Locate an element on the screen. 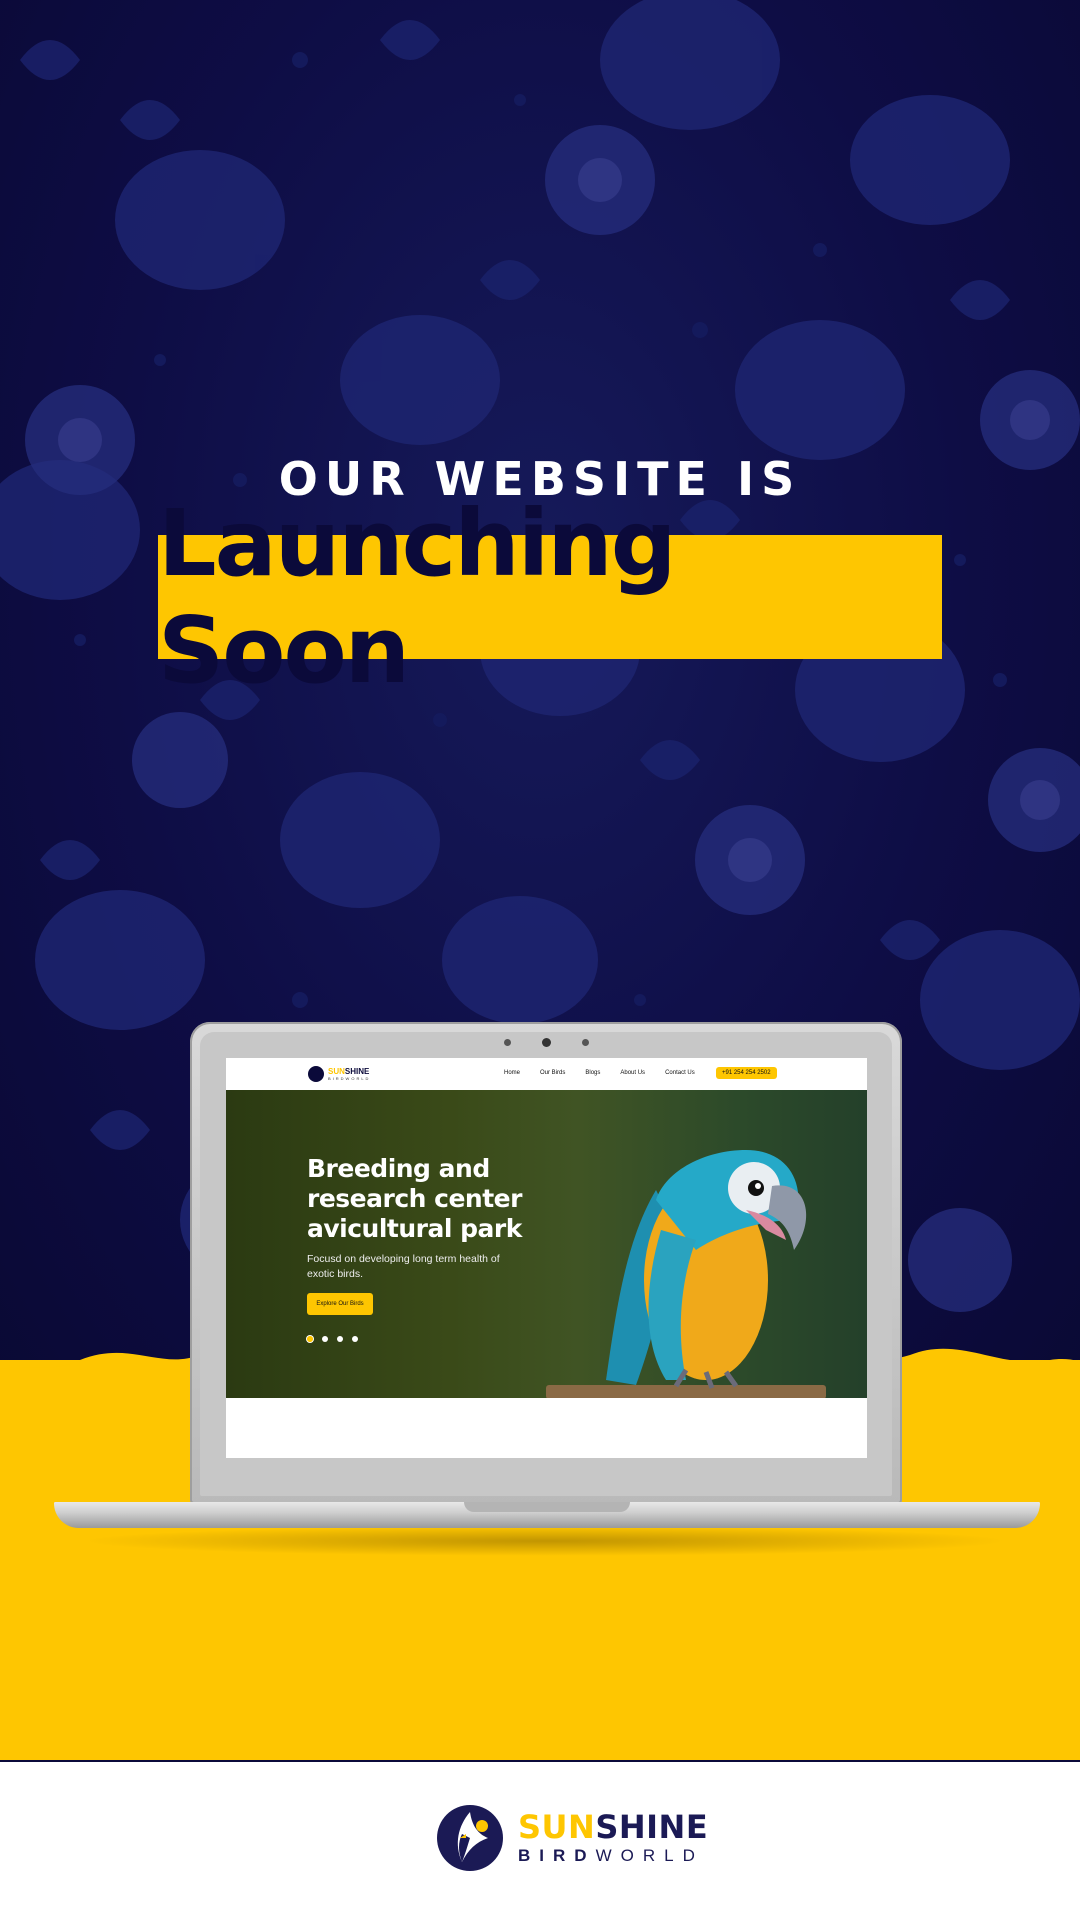 The image size is (1080, 1920). headline-banner: Launching Soon is located at coordinates (550, 597).